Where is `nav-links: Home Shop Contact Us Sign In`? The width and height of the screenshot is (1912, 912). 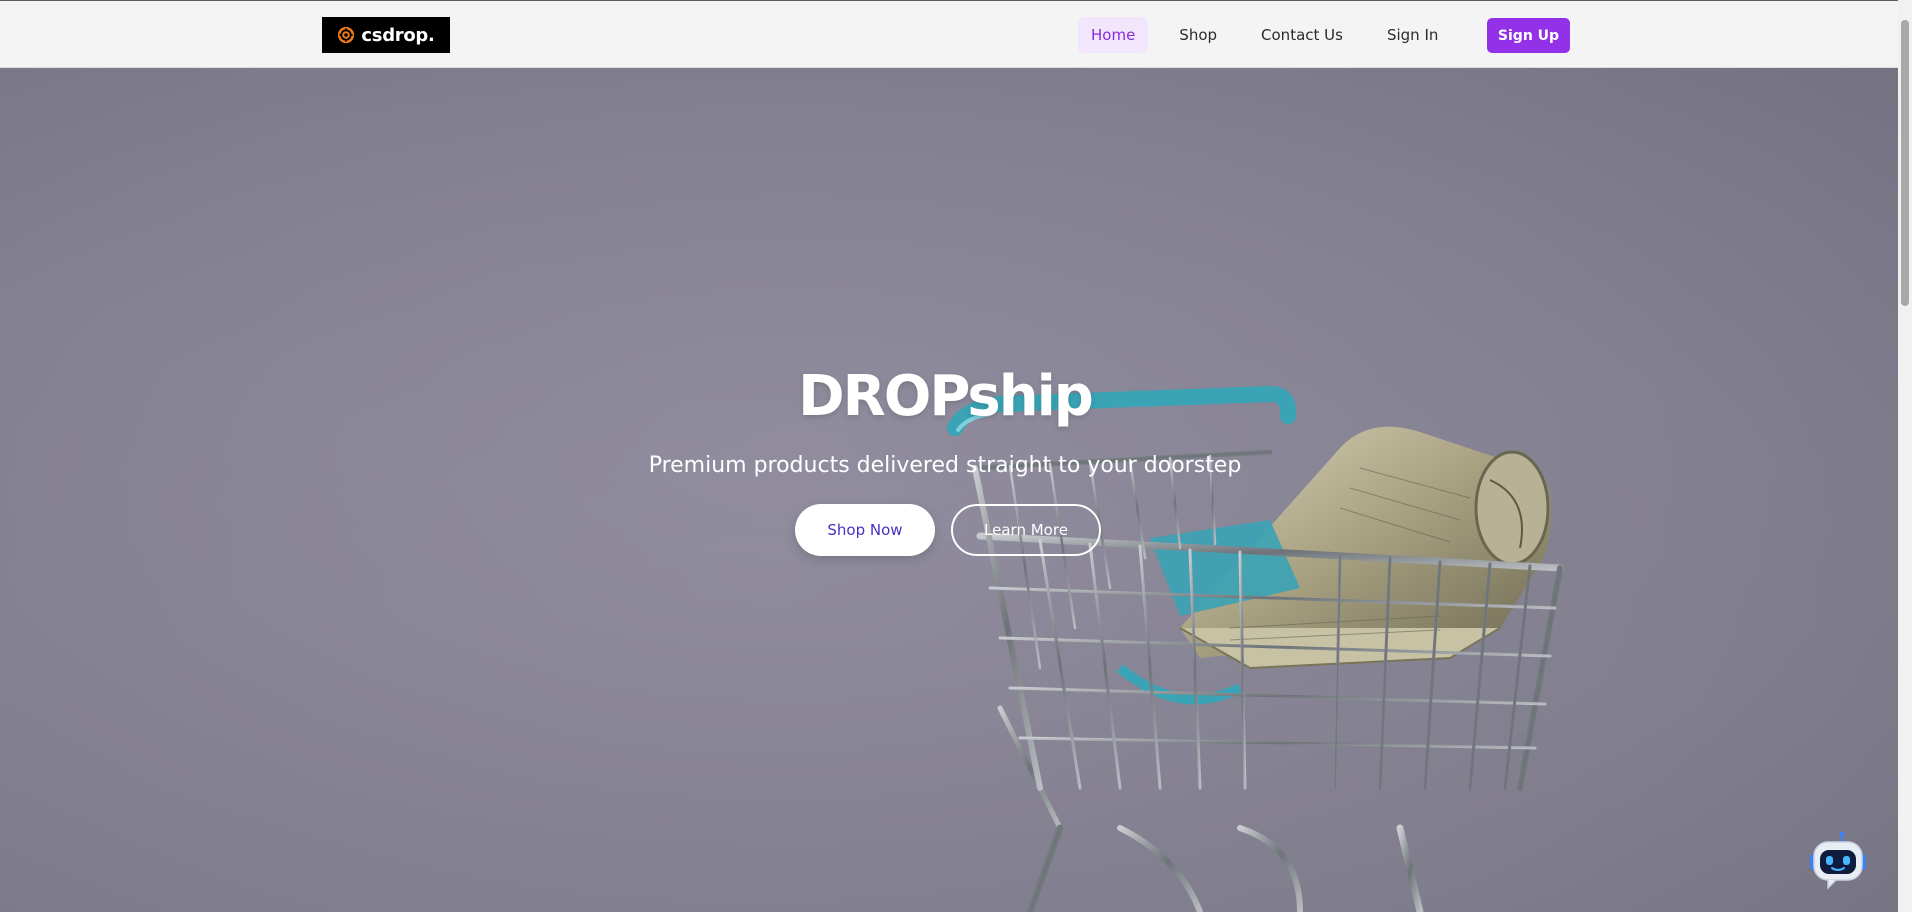 nav-links: Home Shop Contact Us Sign In is located at coordinates (1273, 35).